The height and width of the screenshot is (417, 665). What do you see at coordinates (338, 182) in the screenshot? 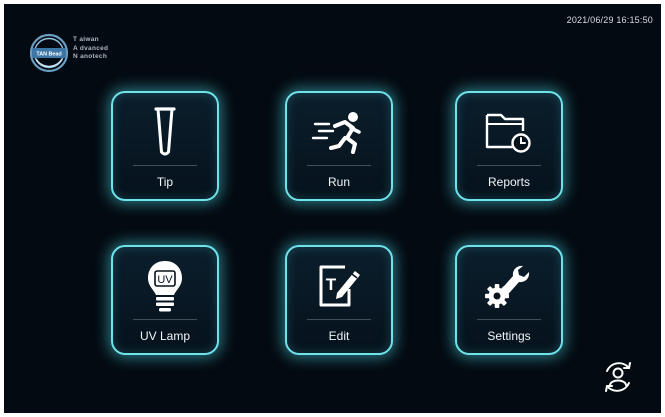
I see `run-label: Run` at bounding box center [338, 182].